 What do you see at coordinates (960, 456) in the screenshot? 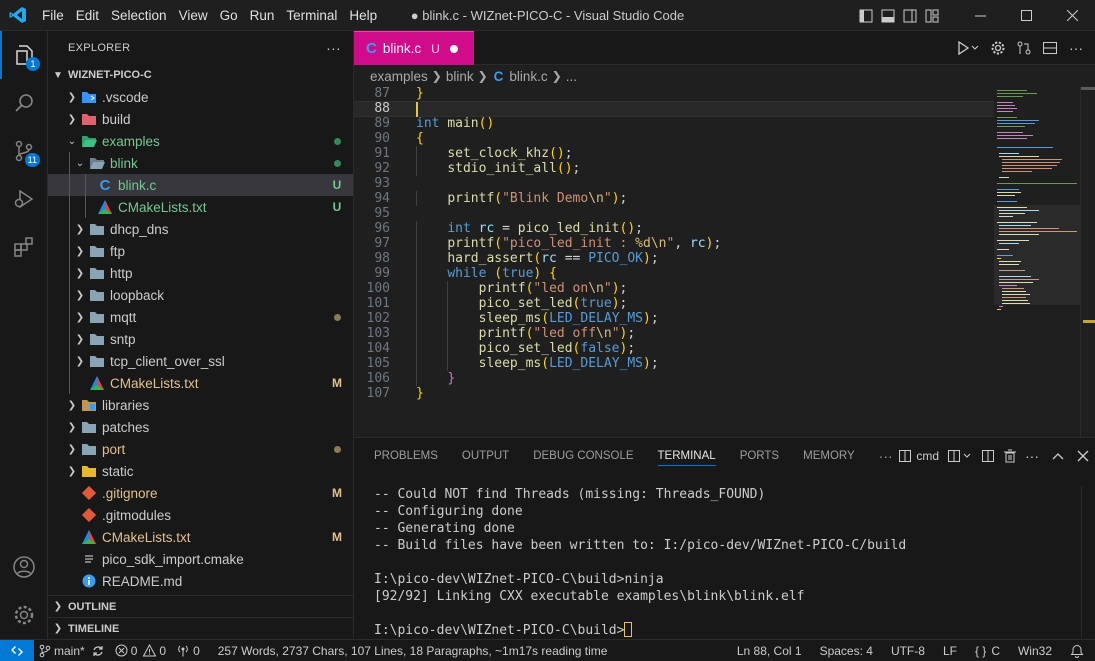
I see `split-terminal-icon` at bounding box center [960, 456].